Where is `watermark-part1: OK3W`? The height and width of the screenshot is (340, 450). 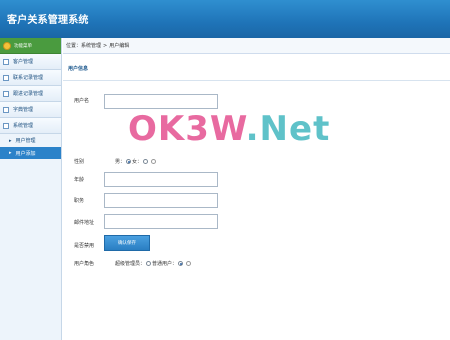
watermark-part1: OK3W is located at coordinates (187, 129).